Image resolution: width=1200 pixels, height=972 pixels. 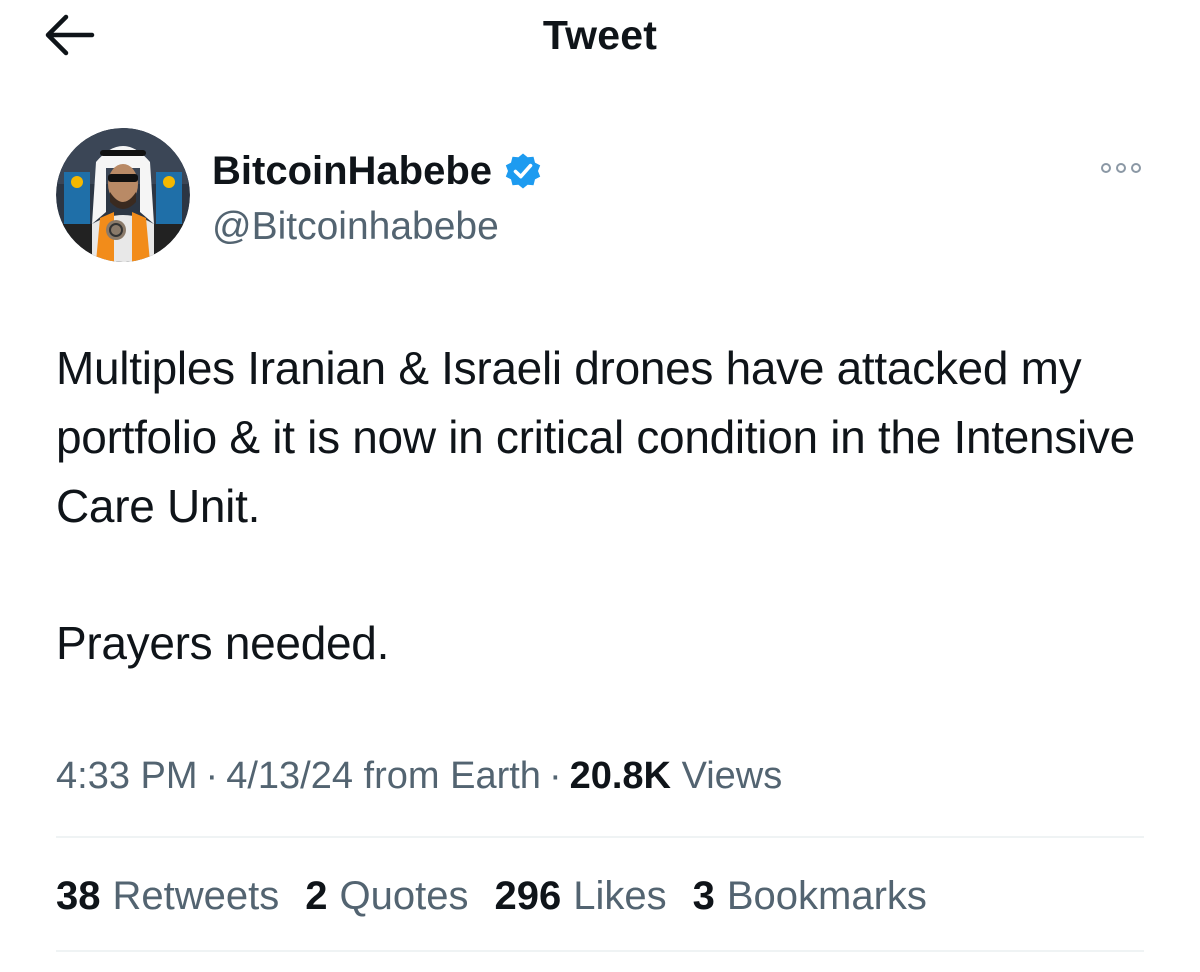 What do you see at coordinates (316, 896) in the screenshot?
I see `quotes-count: 2` at bounding box center [316, 896].